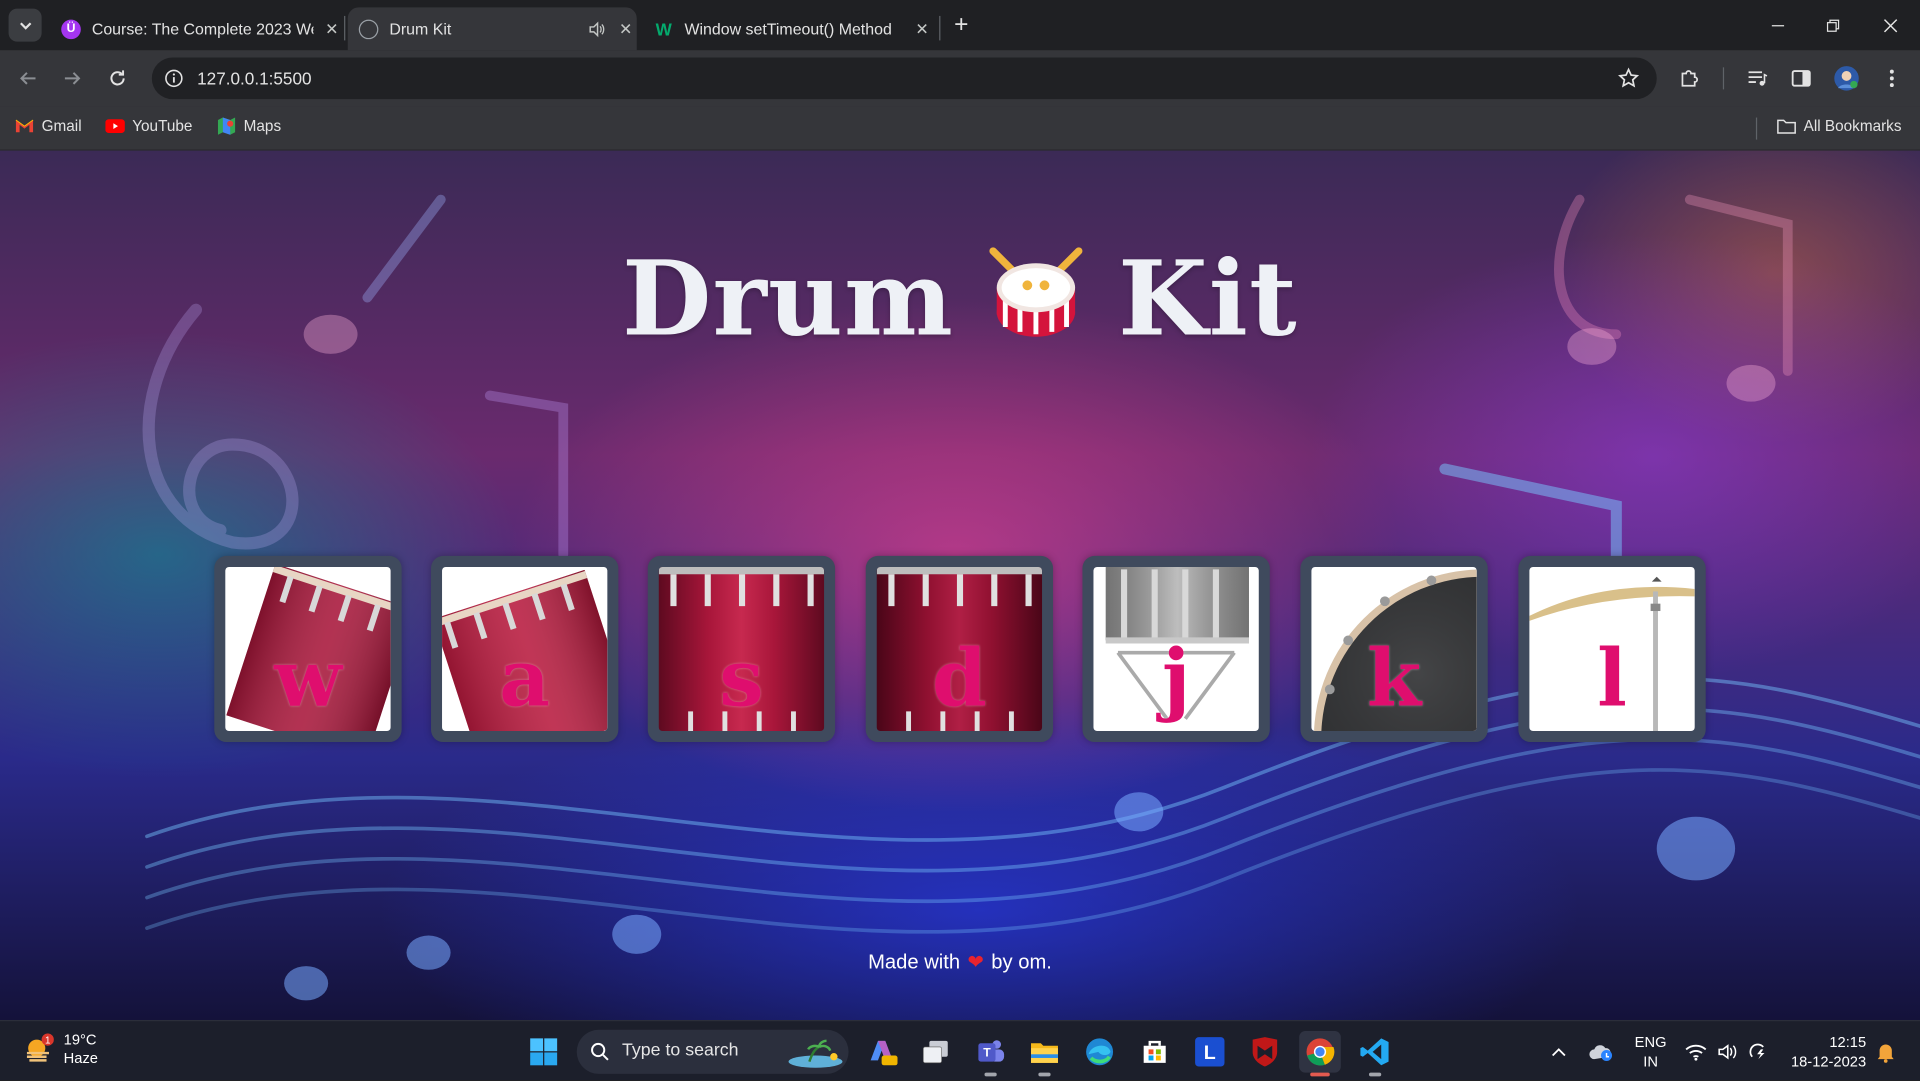 The width and height of the screenshot is (1920, 1081). Describe the element at coordinates (72, 78) in the screenshot. I see `forward-button` at that location.